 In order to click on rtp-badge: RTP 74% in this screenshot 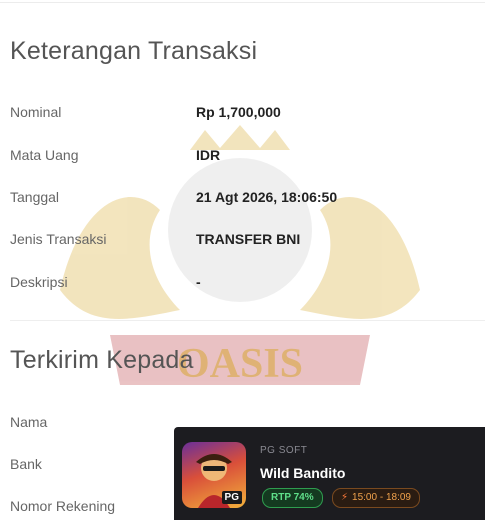, I will do `click(292, 498)`.